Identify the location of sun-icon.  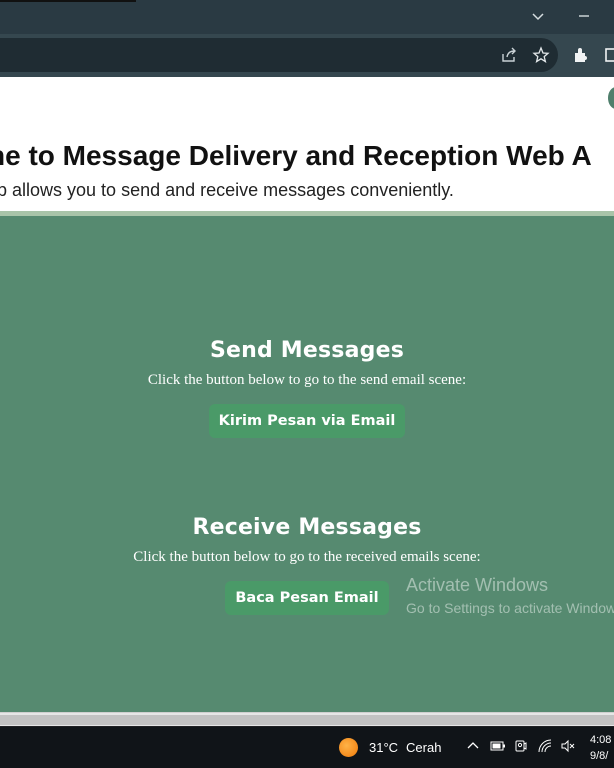
(348, 747).